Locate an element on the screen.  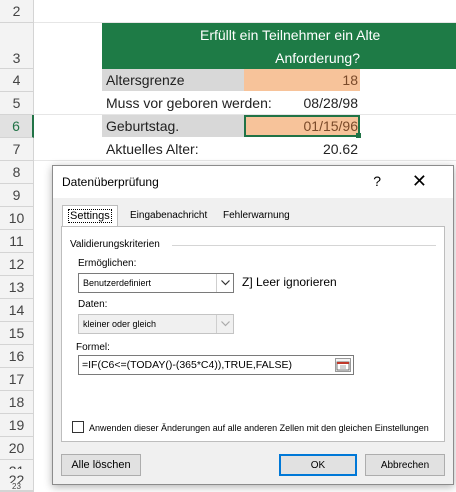
header-title-line1: Erfüllt ein Teilnehmer ein Alte is located at coordinates (290, 35).